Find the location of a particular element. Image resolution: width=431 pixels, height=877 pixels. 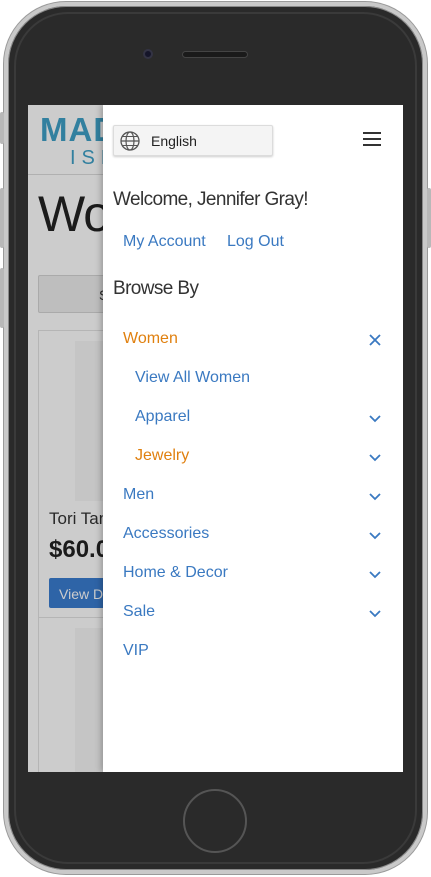

log-out-link: Log Out is located at coordinates (255, 242).